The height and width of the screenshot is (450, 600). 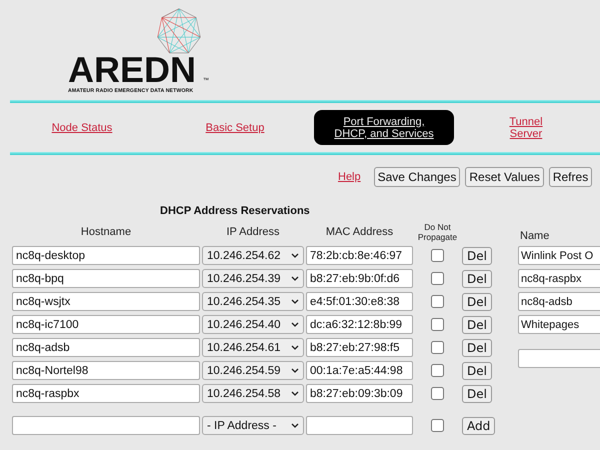 I want to click on service-name-field, so click(x=559, y=358).